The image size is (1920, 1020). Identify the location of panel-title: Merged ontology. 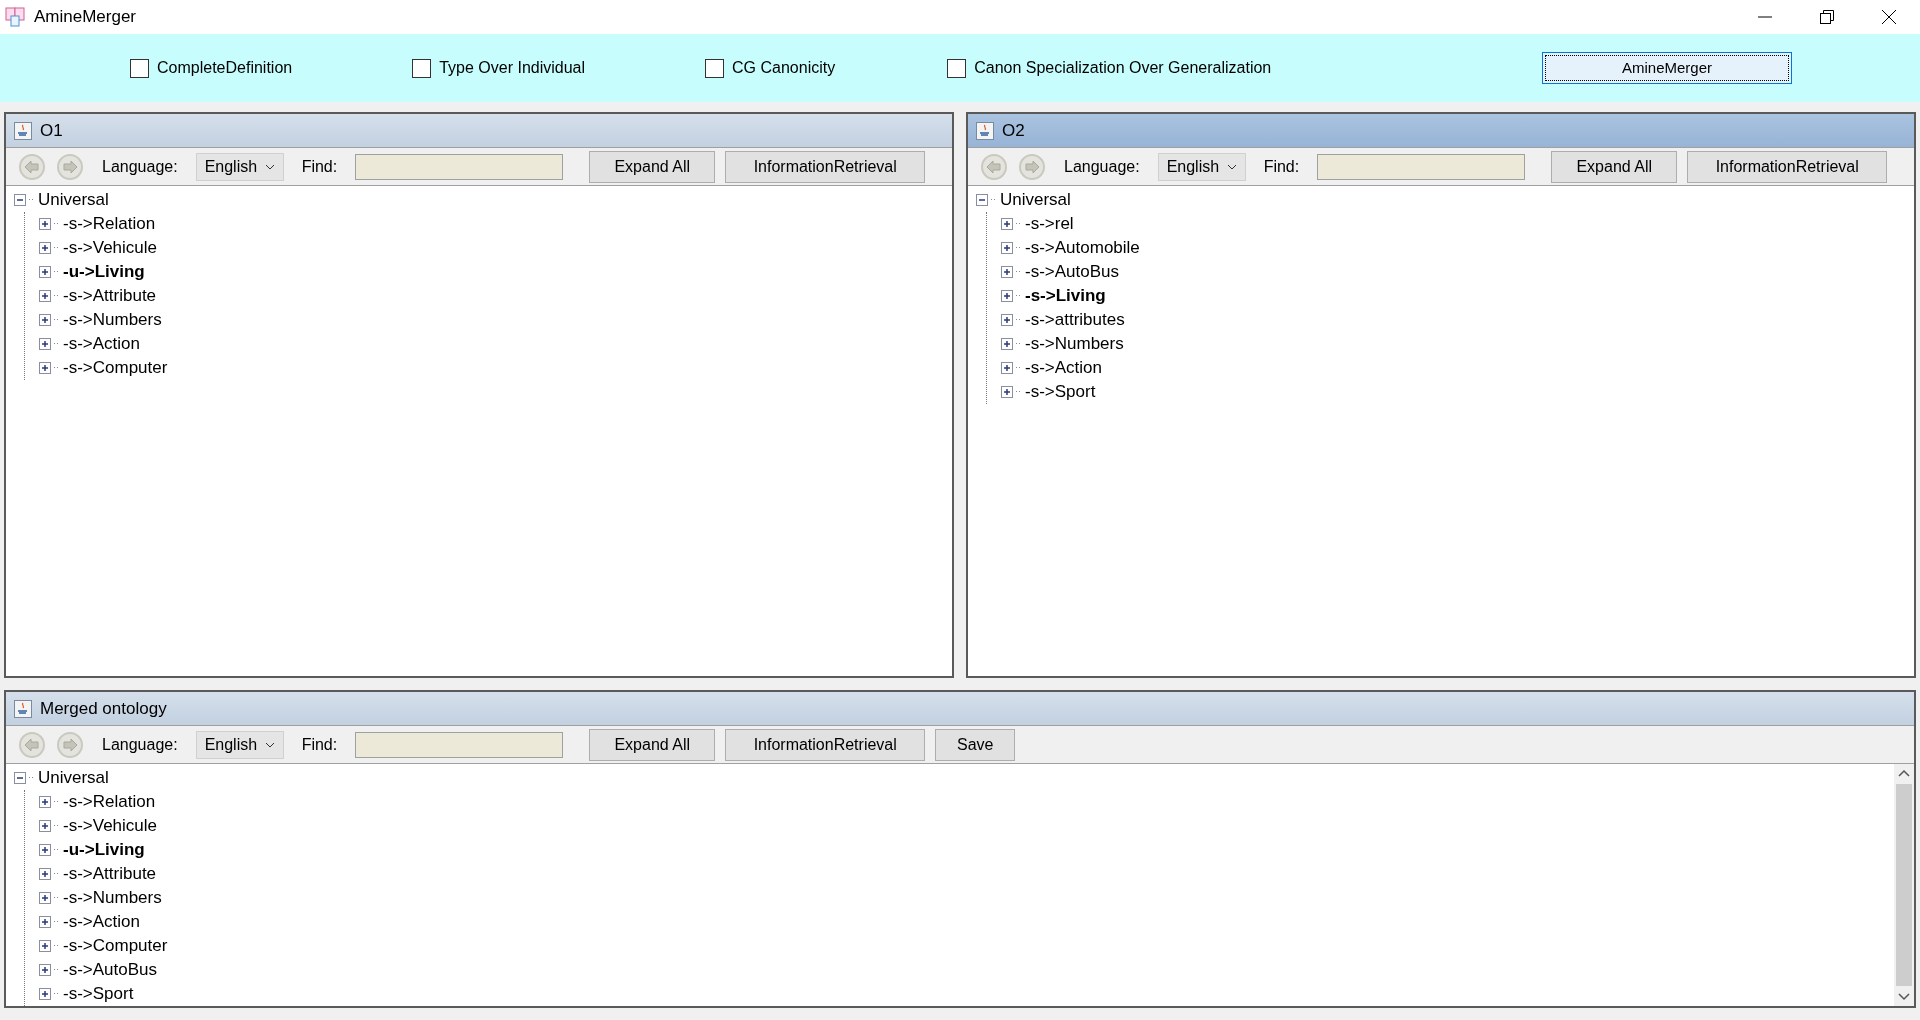
(103, 708).